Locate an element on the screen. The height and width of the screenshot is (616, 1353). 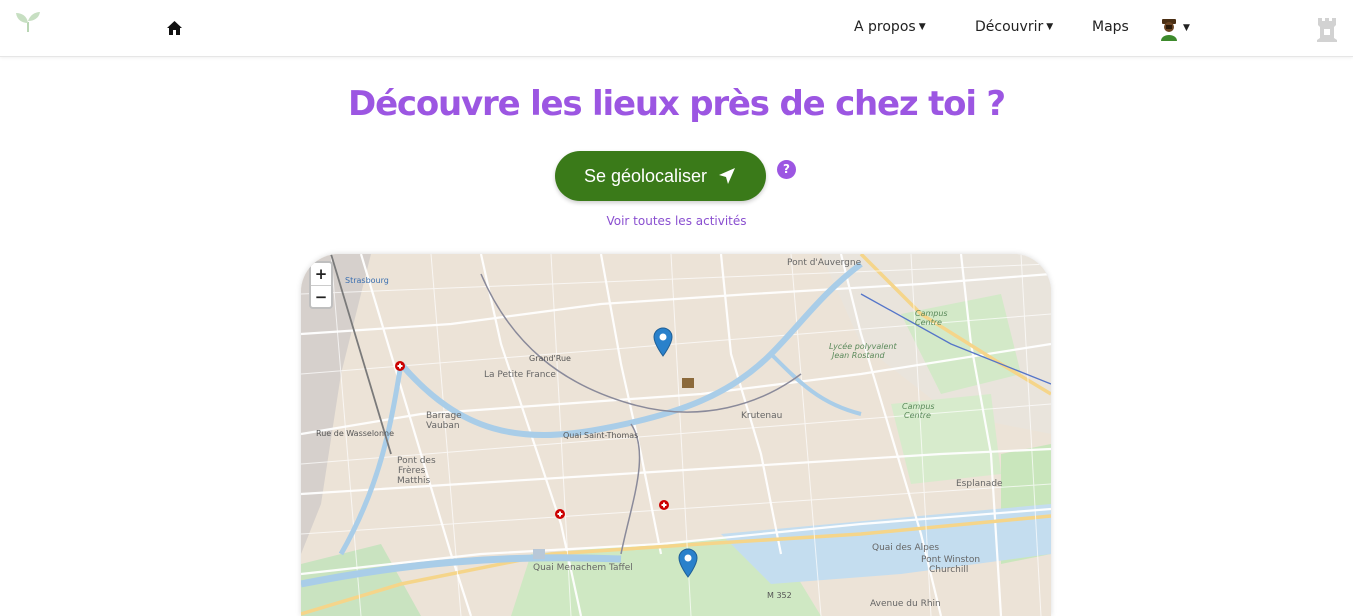
nav-about: A propos ▼ is located at coordinates (890, 27).